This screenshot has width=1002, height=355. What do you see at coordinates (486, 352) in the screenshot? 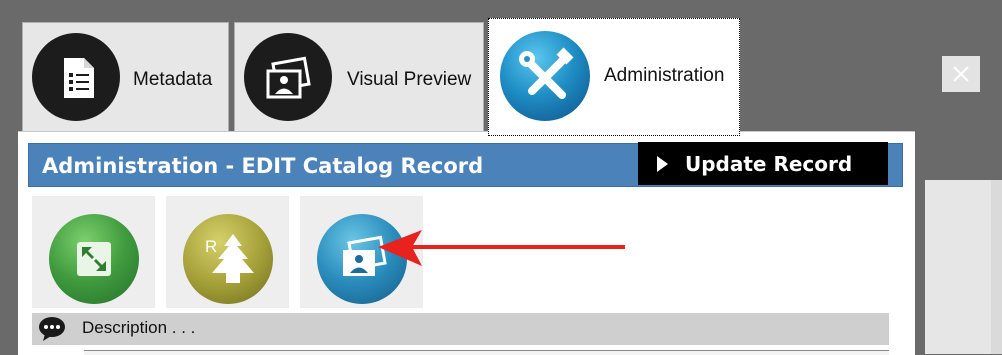
I see `description-field` at bounding box center [486, 352].